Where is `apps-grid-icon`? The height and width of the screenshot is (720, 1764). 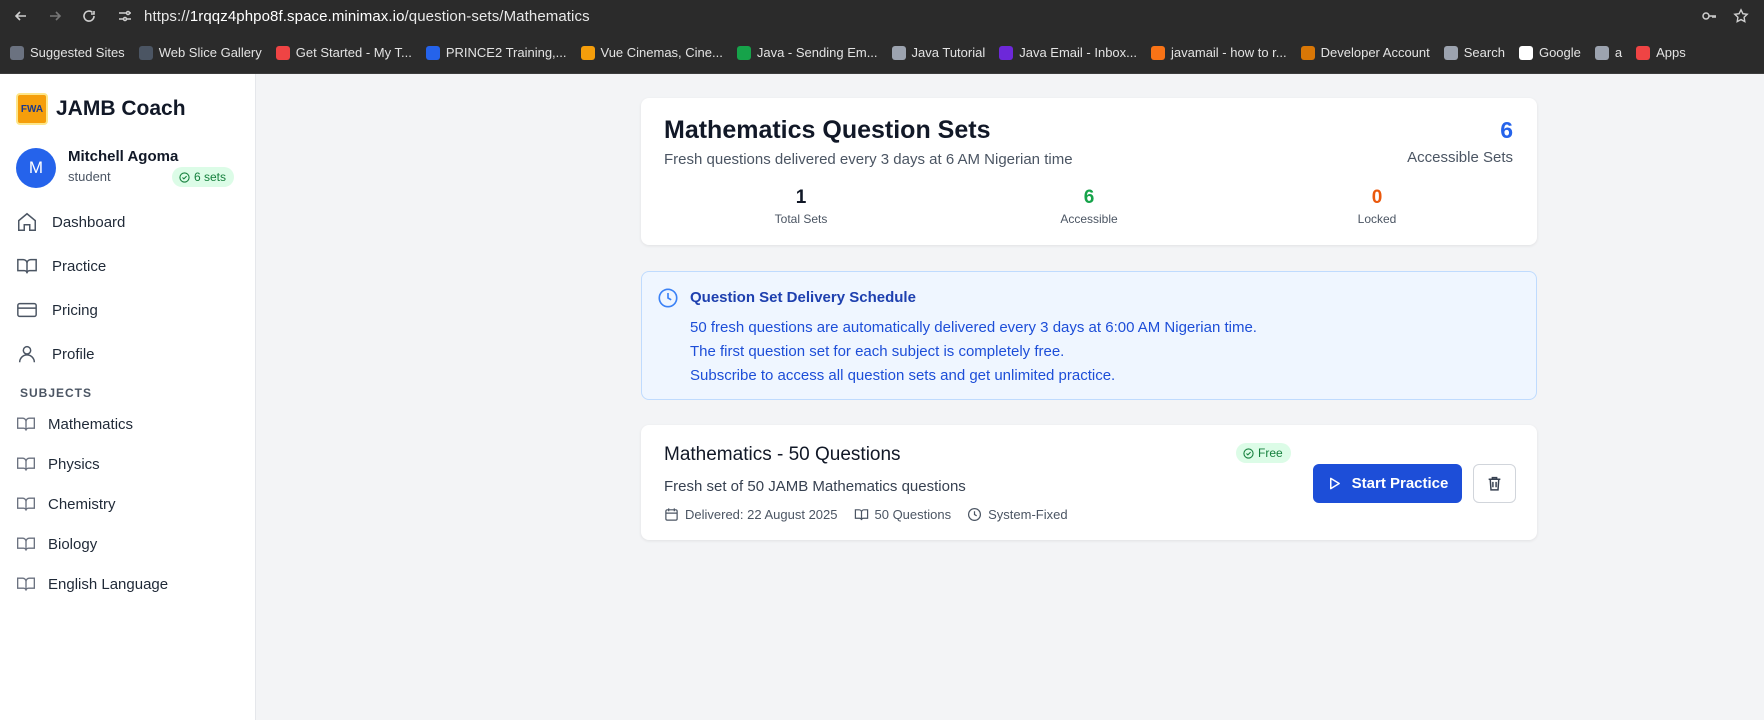
apps-grid-icon is located at coordinates (1643, 52).